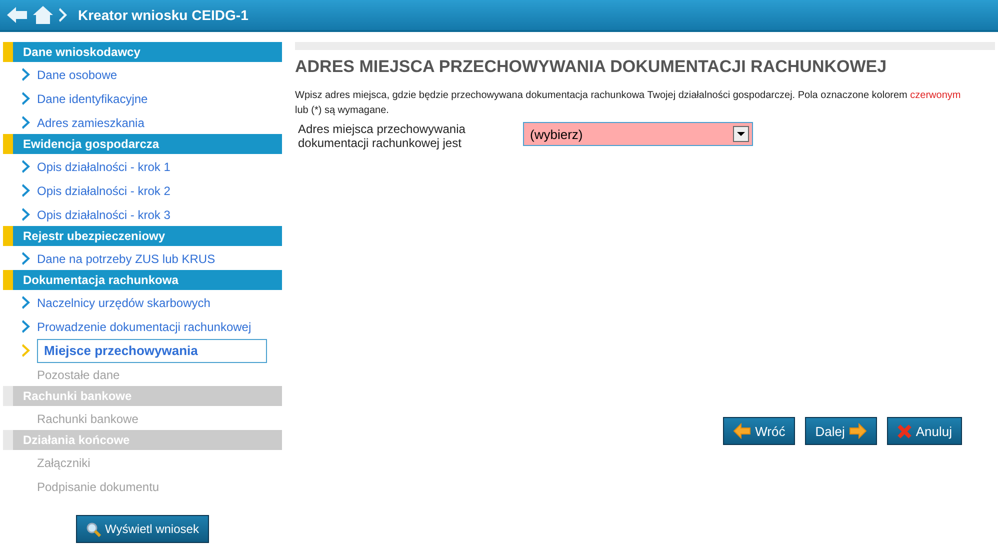  Describe the element at coordinates (638, 134) in the screenshot. I see `address-select: (wybierz)` at that location.